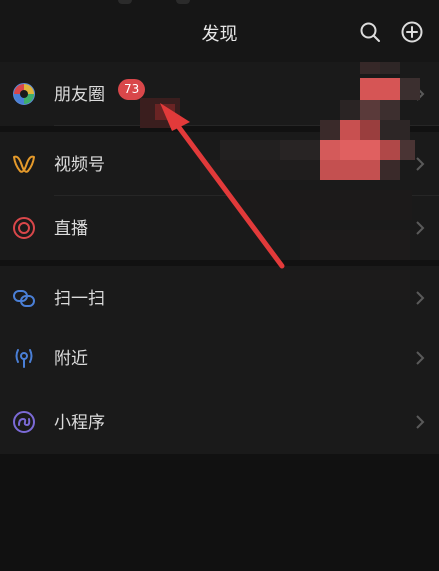 The height and width of the screenshot is (571, 439). Describe the element at coordinates (246, 125) in the screenshot. I see `row-divider` at that location.